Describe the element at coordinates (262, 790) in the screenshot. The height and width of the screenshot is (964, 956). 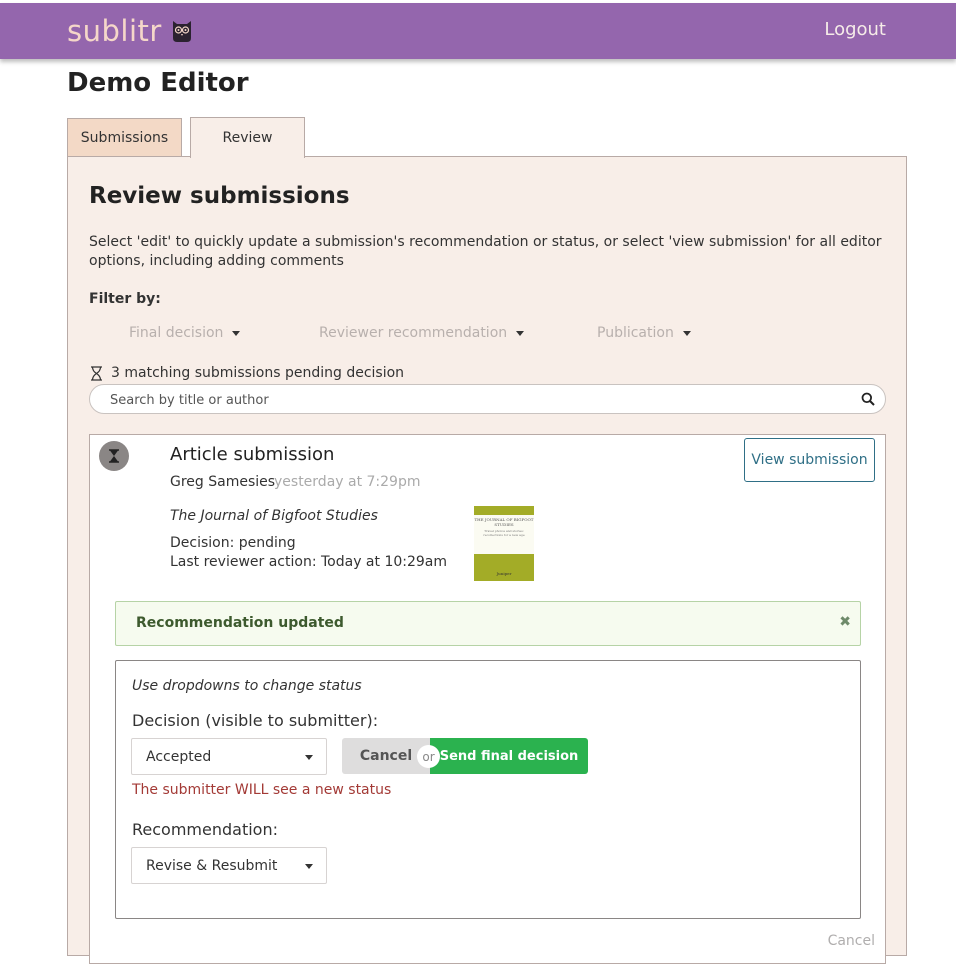
I see `submitter-warning: The submitter WILL see a new status` at that location.